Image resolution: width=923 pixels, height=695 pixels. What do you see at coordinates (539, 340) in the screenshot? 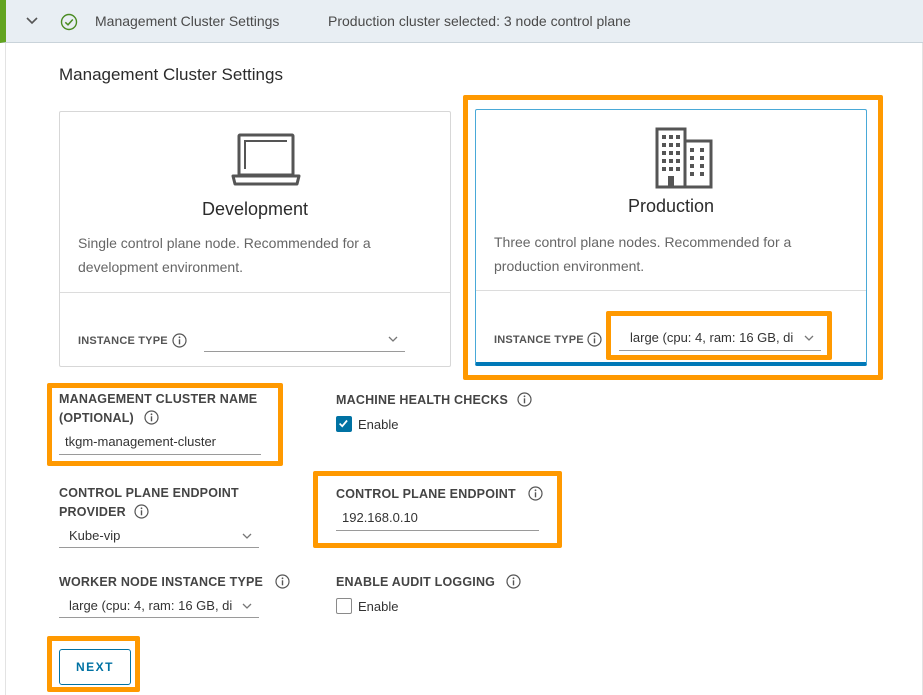
I see `production-instance-type-label: INSTANCE TYPE` at bounding box center [539, 340].